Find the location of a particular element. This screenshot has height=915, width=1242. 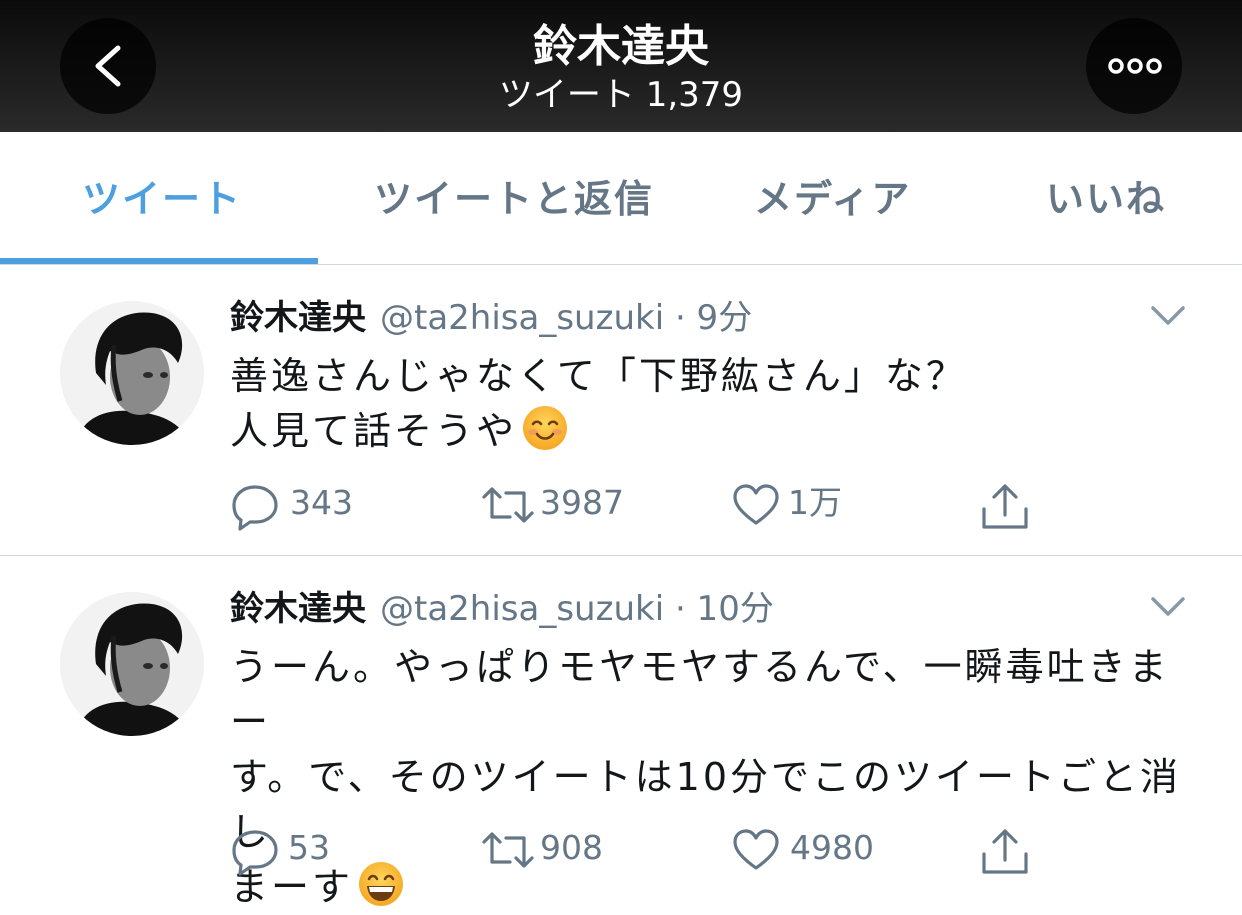

tweet-header: 鈴木達央 @ta2hisa_suzuki · 10分 is located at coordinates (502, 609).